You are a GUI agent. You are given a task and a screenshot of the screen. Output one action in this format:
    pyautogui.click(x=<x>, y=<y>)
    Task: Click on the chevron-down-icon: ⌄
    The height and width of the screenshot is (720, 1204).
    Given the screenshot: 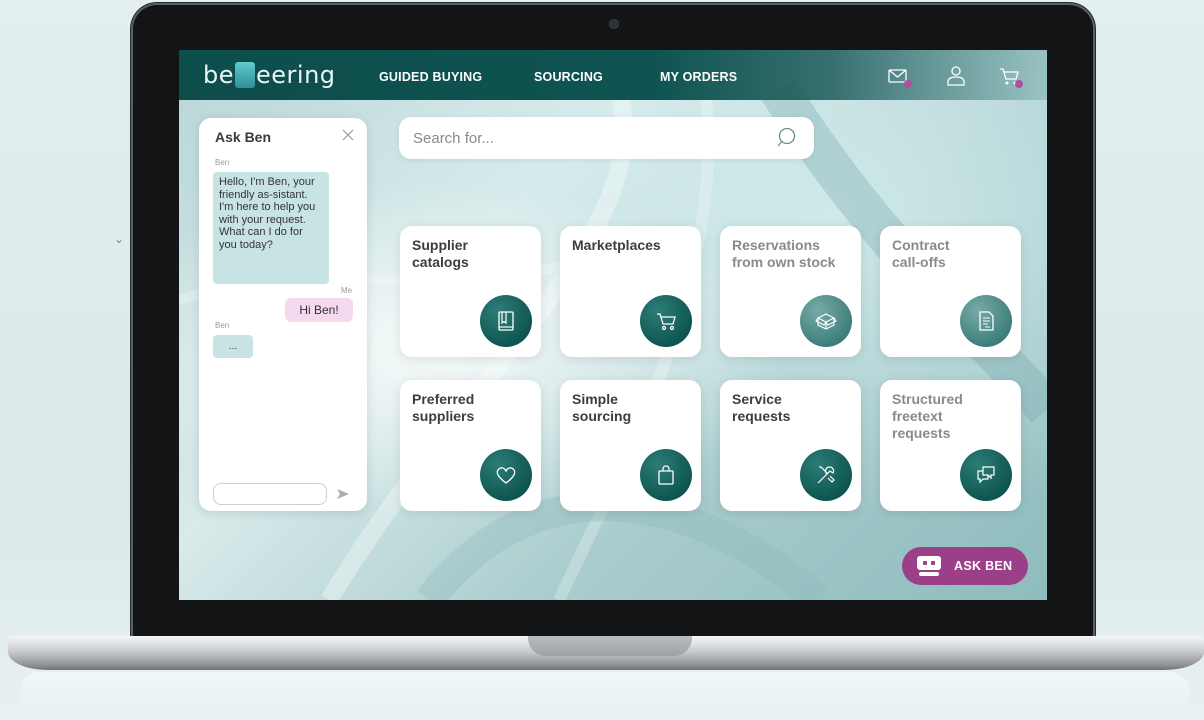 What is the action you would take?
    pyautogui.click(x=119, y=239)
    